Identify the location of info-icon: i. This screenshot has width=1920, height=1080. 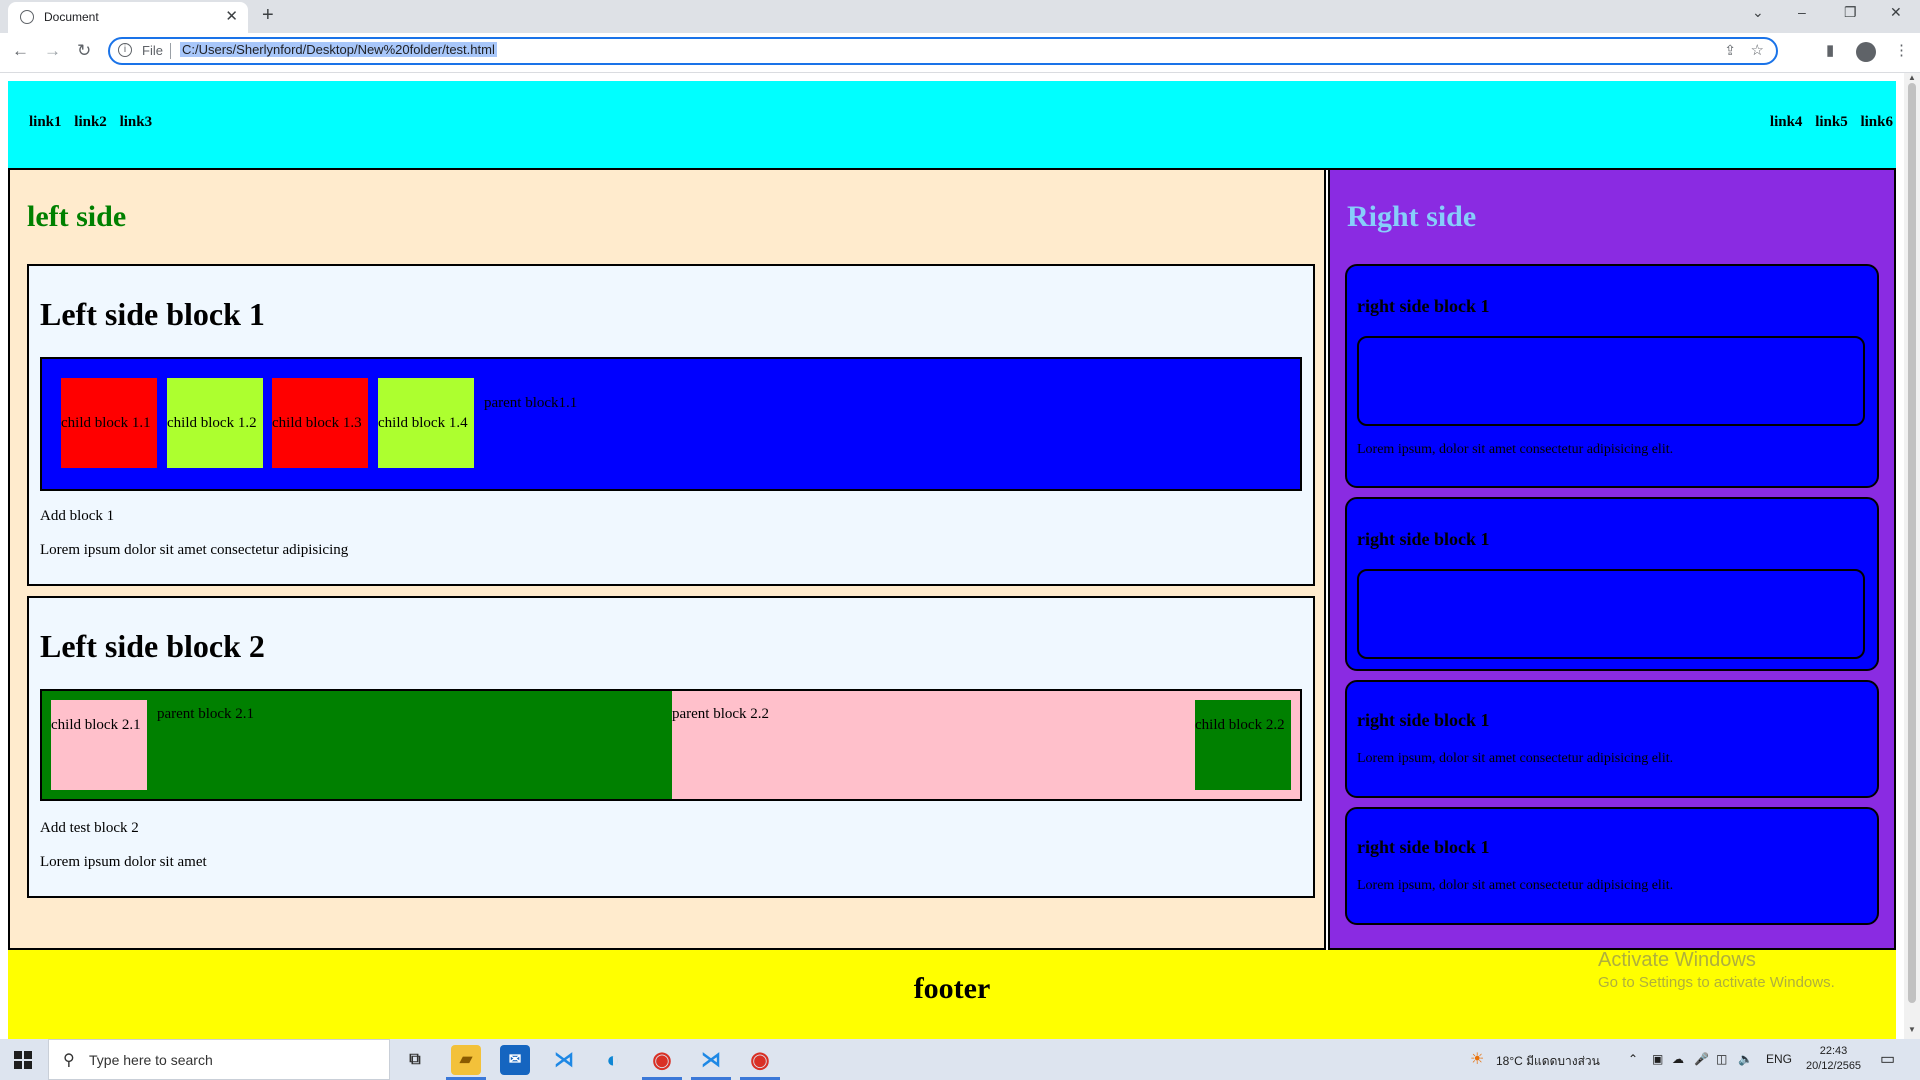
(125, 50).